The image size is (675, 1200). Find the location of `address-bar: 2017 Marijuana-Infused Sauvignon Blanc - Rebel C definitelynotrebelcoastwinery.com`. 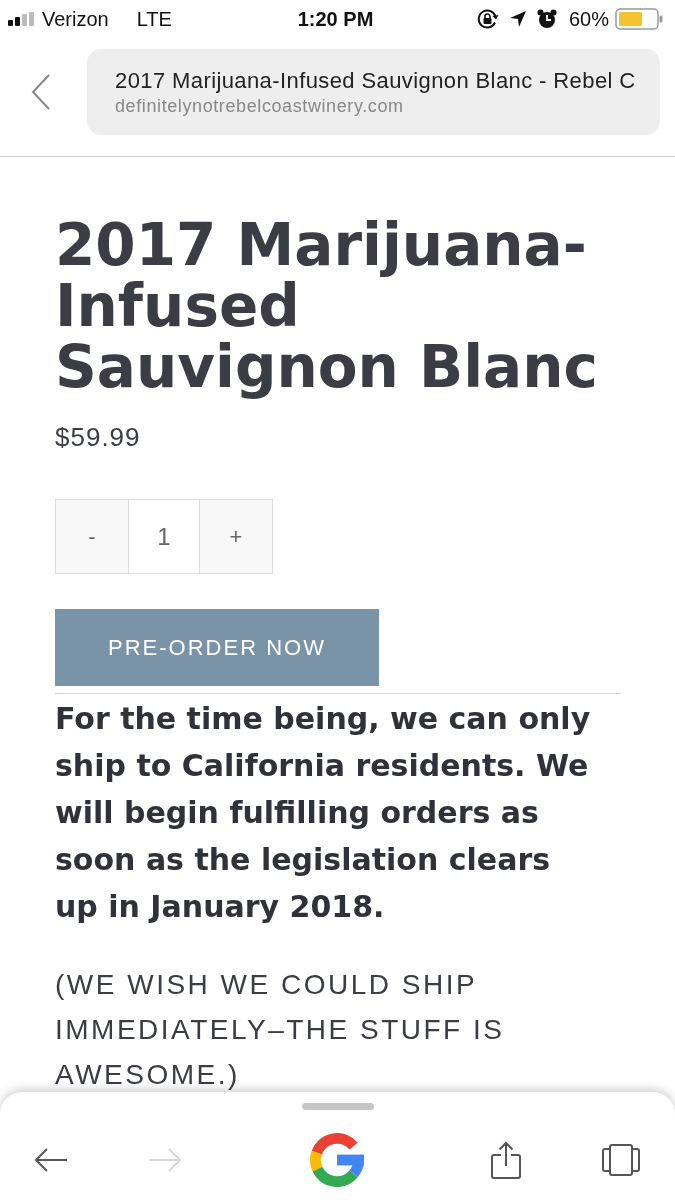

address-bar: 2017 Marijuana-Infused Sauvignon Blanc - Rebel C definitelynotrebelcoastwinery.com is located at coordinates (373, 92).